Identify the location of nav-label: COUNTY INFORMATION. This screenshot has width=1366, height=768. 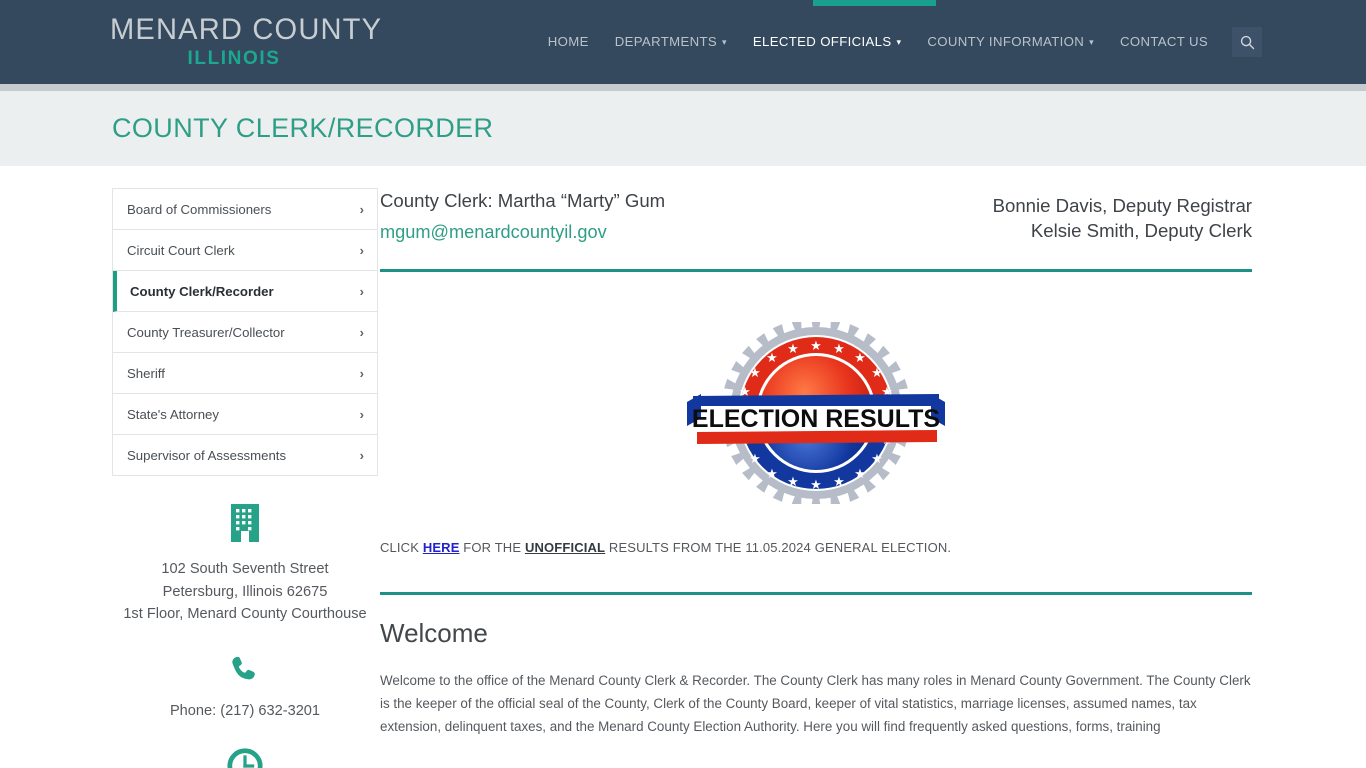
(1006, 41).